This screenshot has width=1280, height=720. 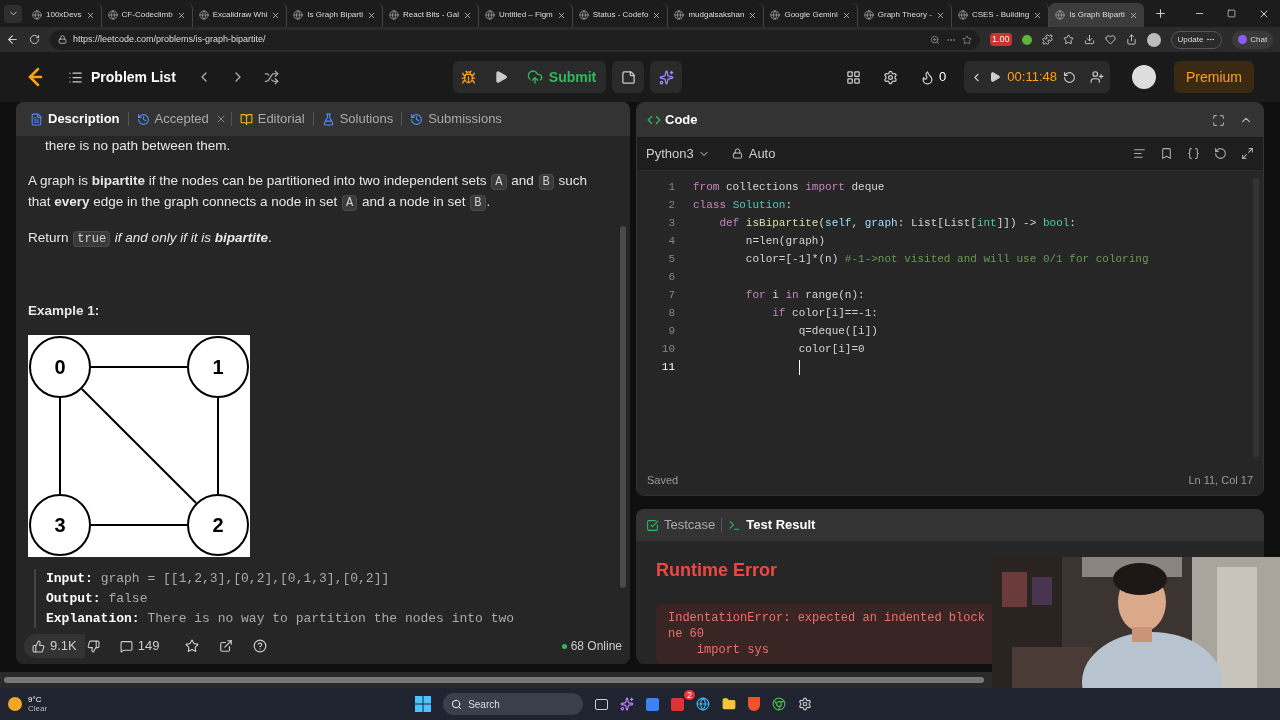 I want to click on result-title: Runtime Error, so click(x=717, y=570).